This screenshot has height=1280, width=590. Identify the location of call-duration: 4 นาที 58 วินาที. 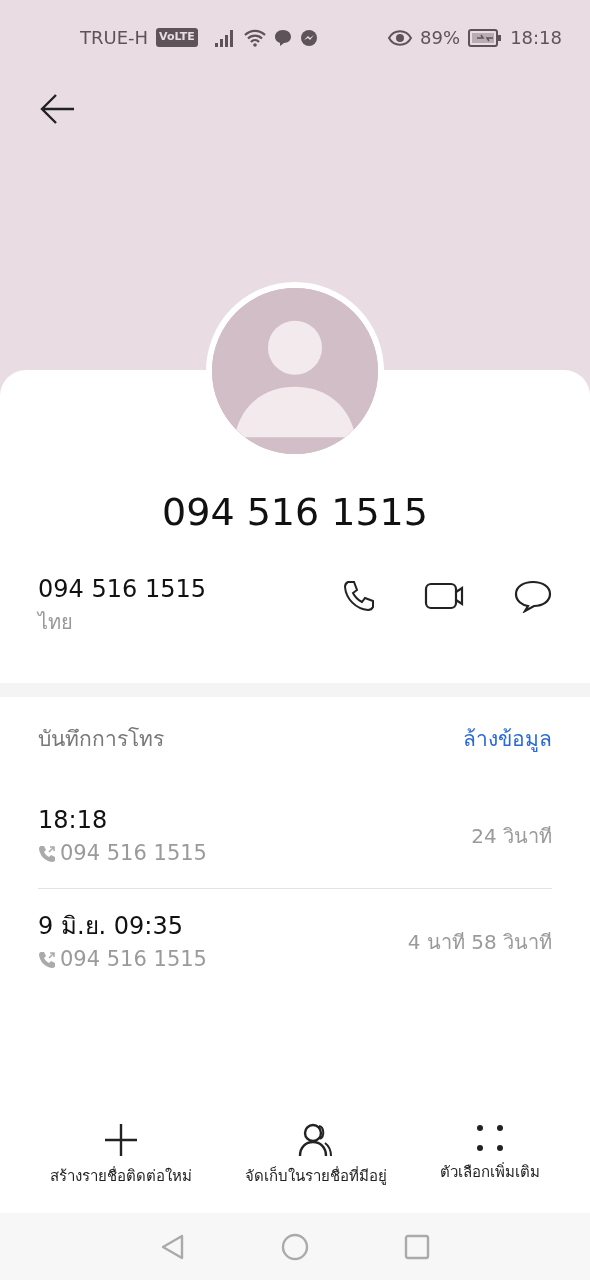
(479, 942).